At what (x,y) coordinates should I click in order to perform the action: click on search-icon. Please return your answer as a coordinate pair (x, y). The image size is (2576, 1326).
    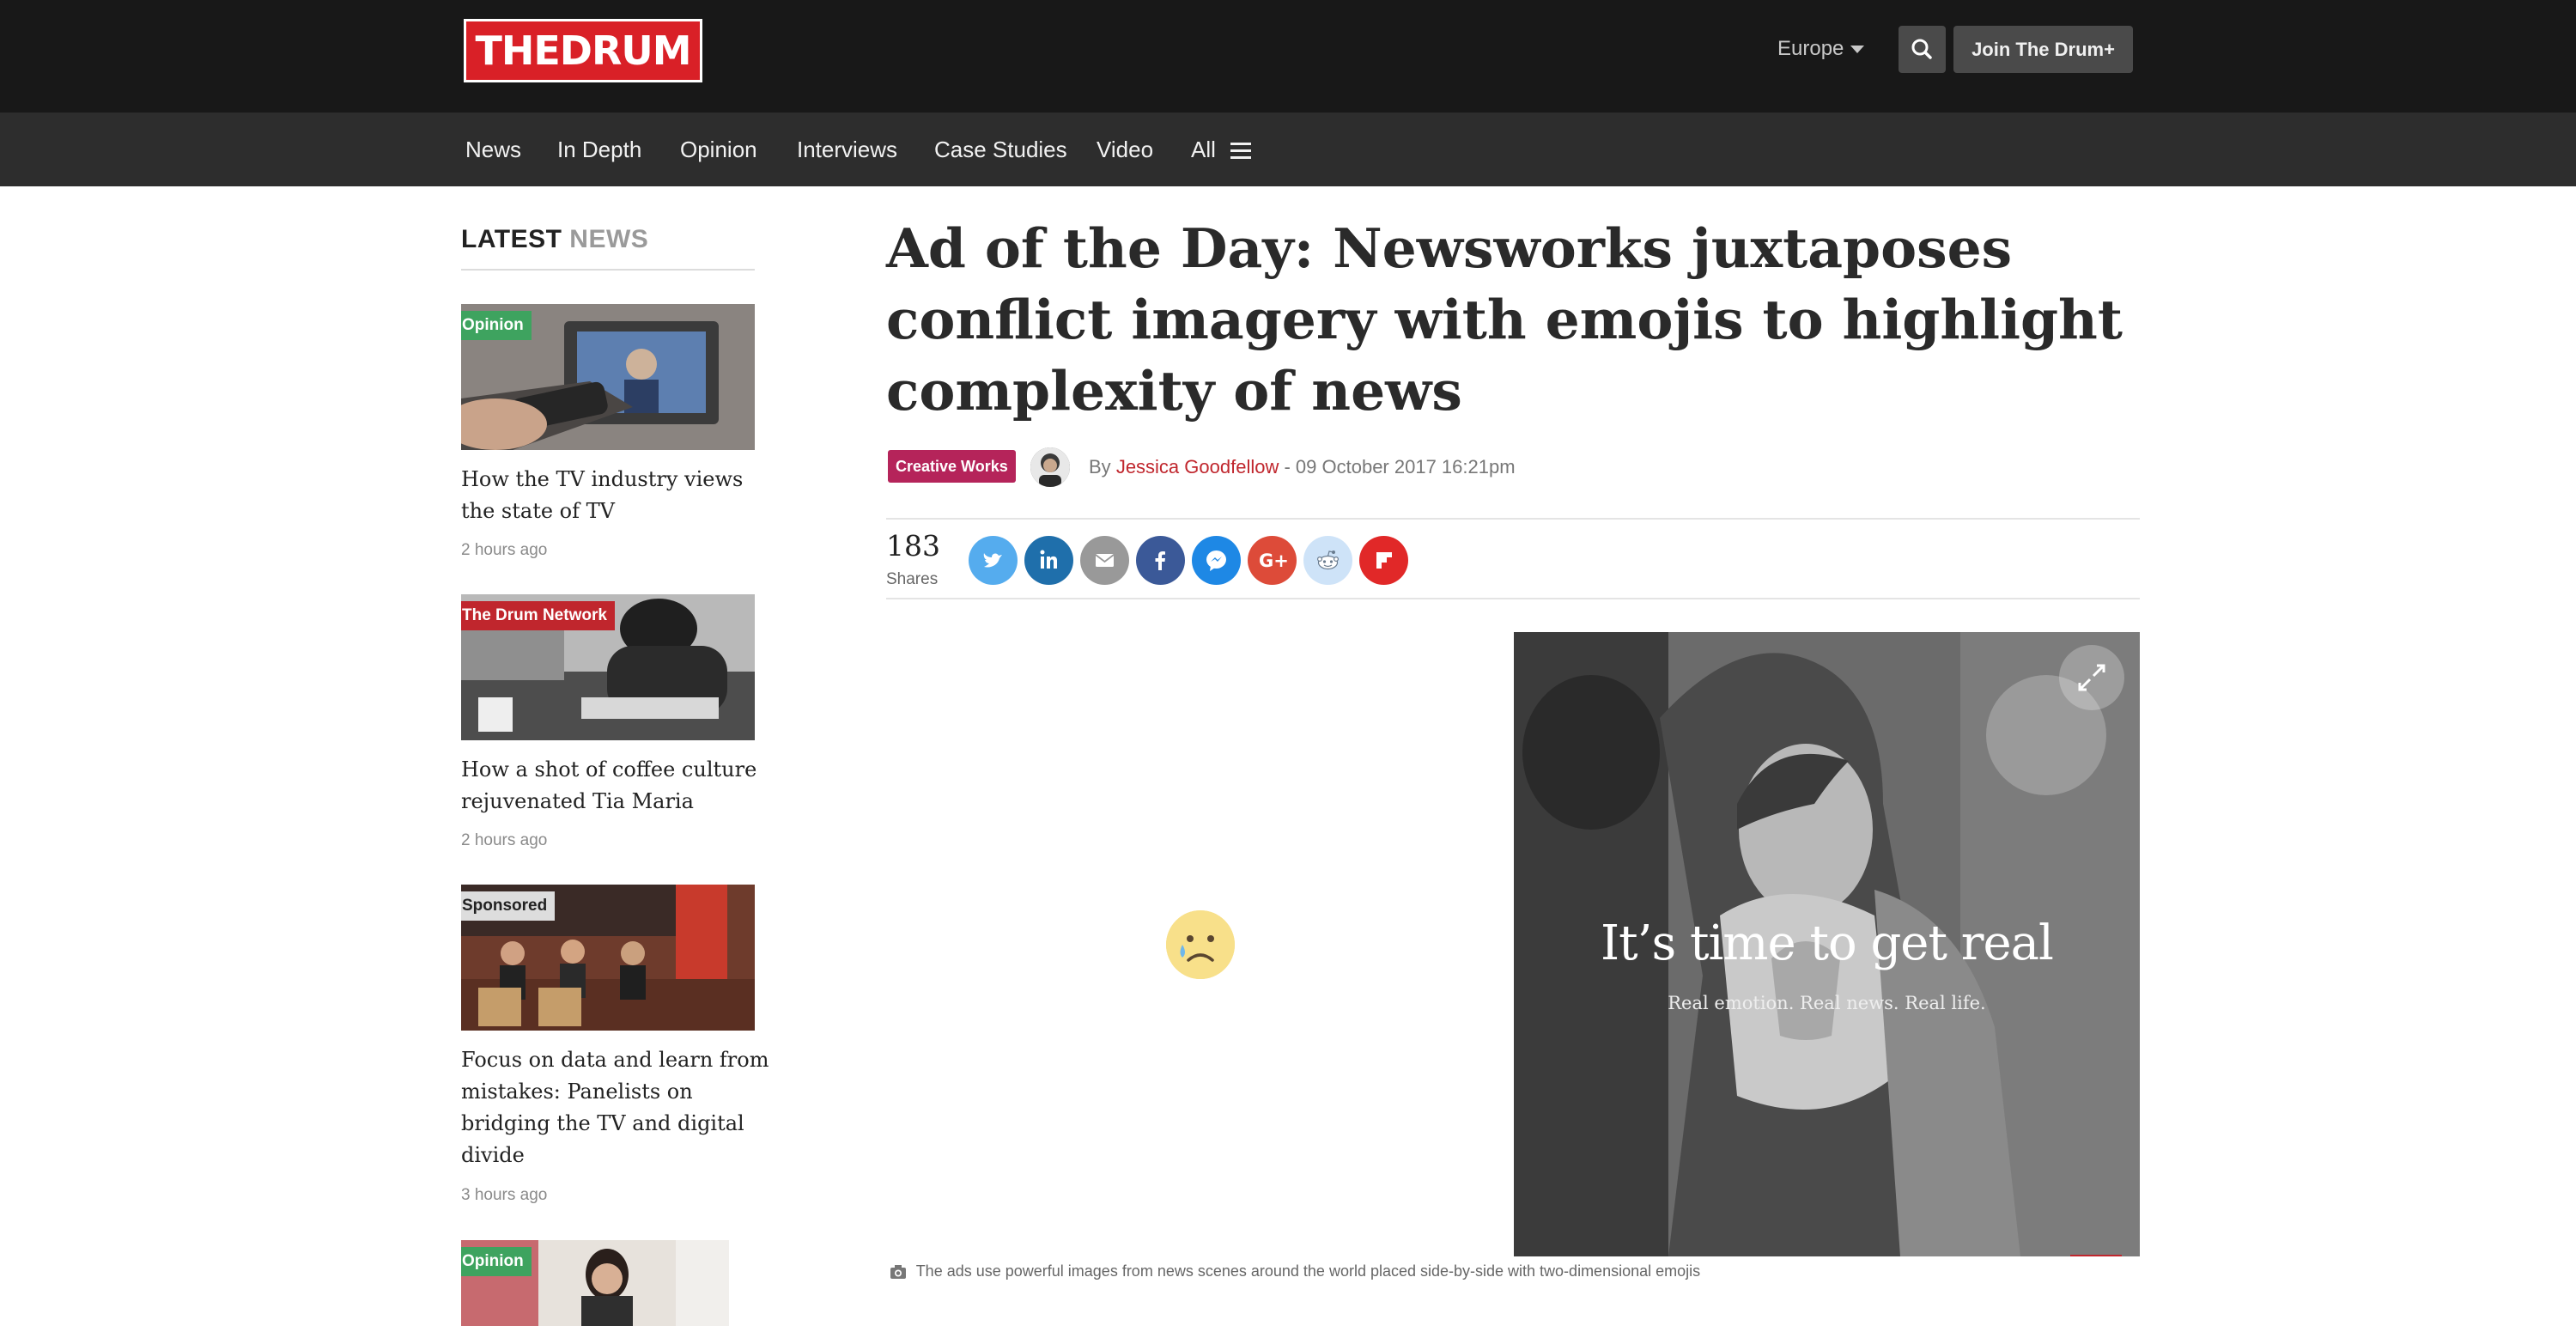
    Looking at the image, I should click on (1922, 49).